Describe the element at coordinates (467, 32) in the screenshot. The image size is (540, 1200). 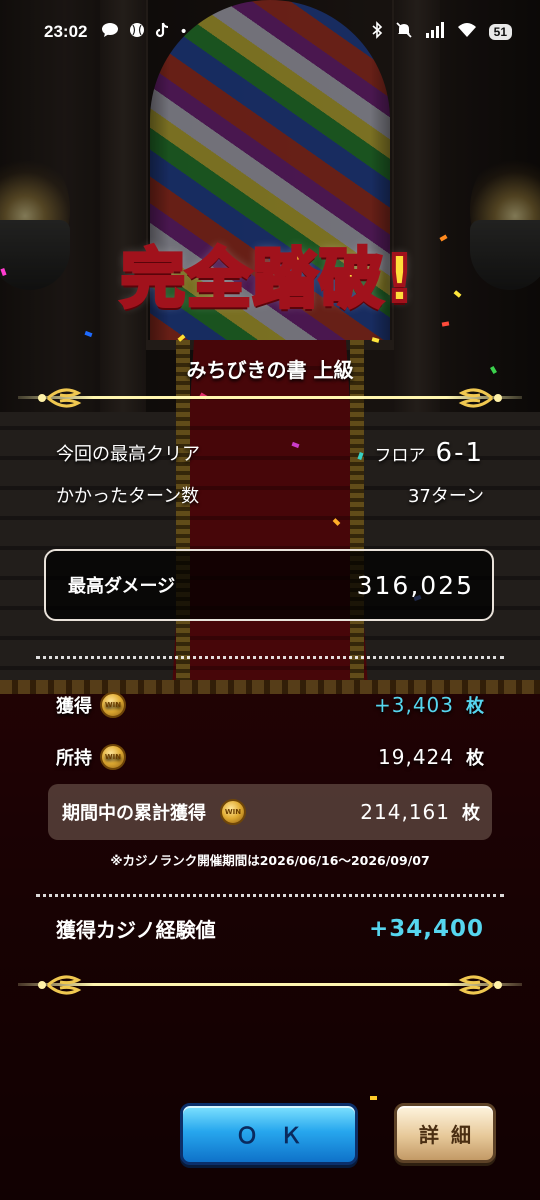
I see `wifi-icon` at that location.